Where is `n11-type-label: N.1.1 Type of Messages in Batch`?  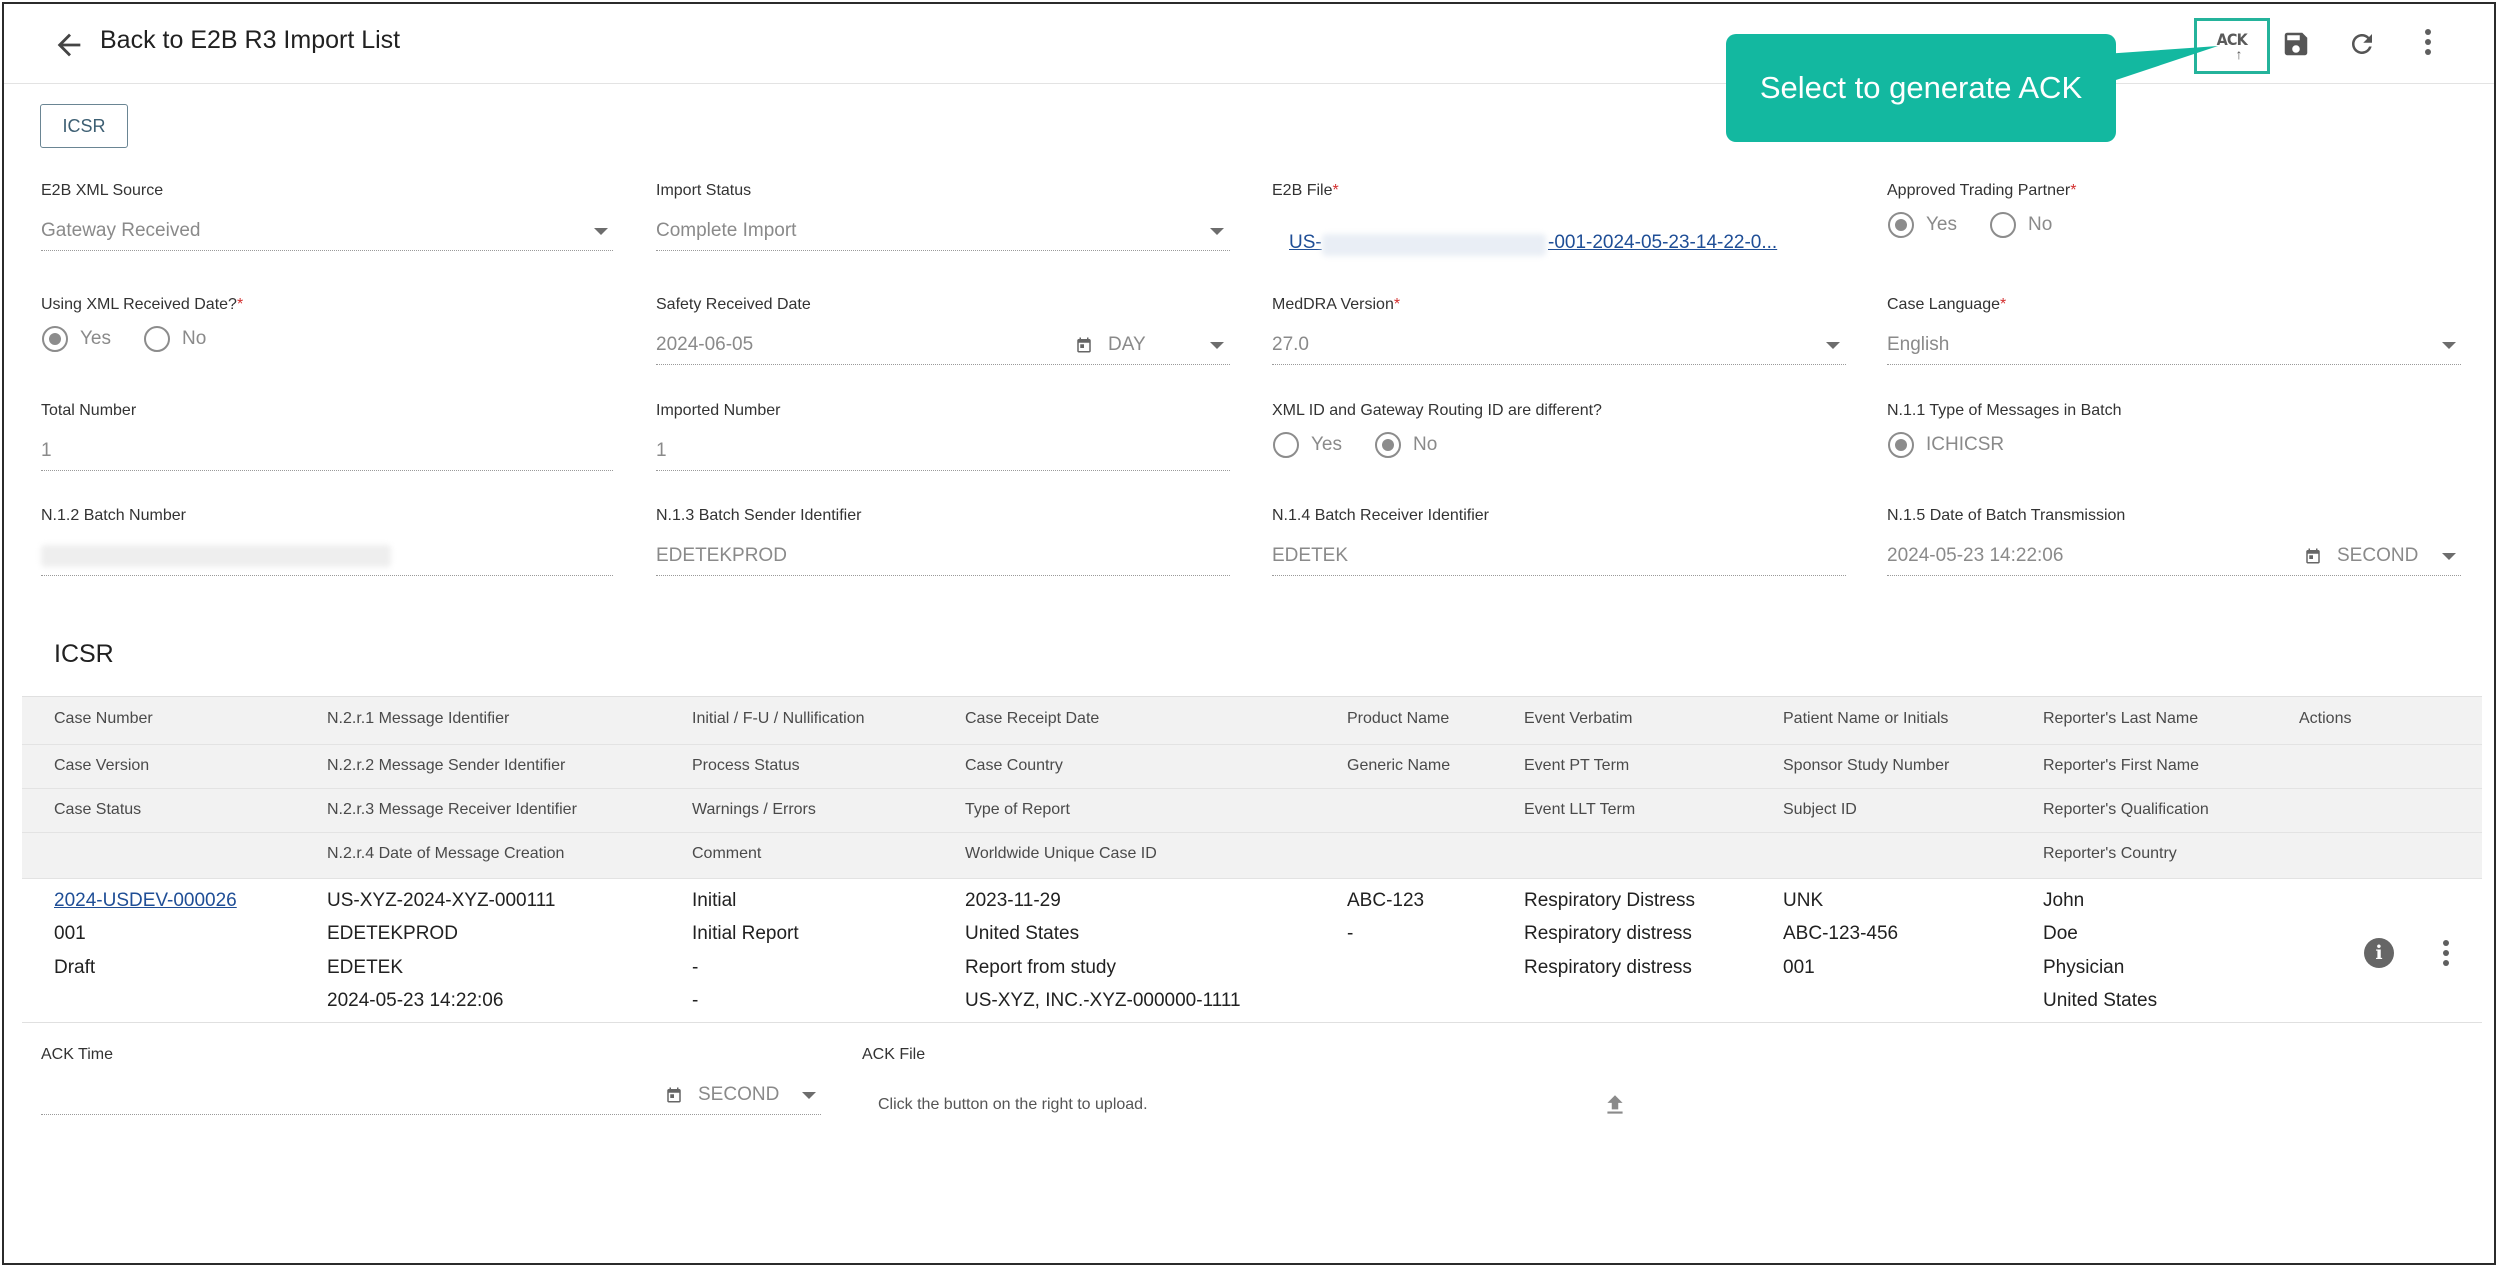
n11-type-label: N.1.1 Type of Messages in Batch is located at coordinates (2004, 410).